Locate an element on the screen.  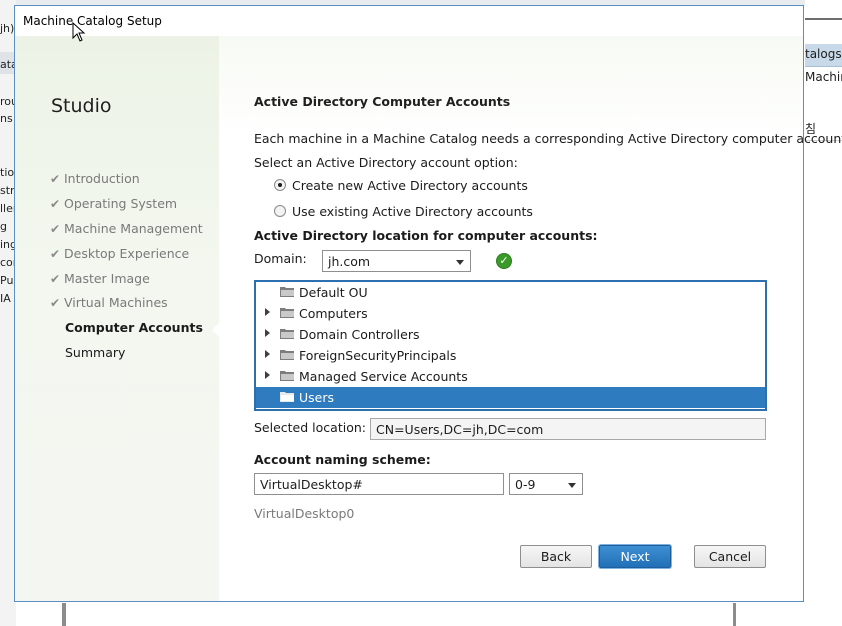
step-introduction: ✔ Introduction is located at coordinates (95, 178).